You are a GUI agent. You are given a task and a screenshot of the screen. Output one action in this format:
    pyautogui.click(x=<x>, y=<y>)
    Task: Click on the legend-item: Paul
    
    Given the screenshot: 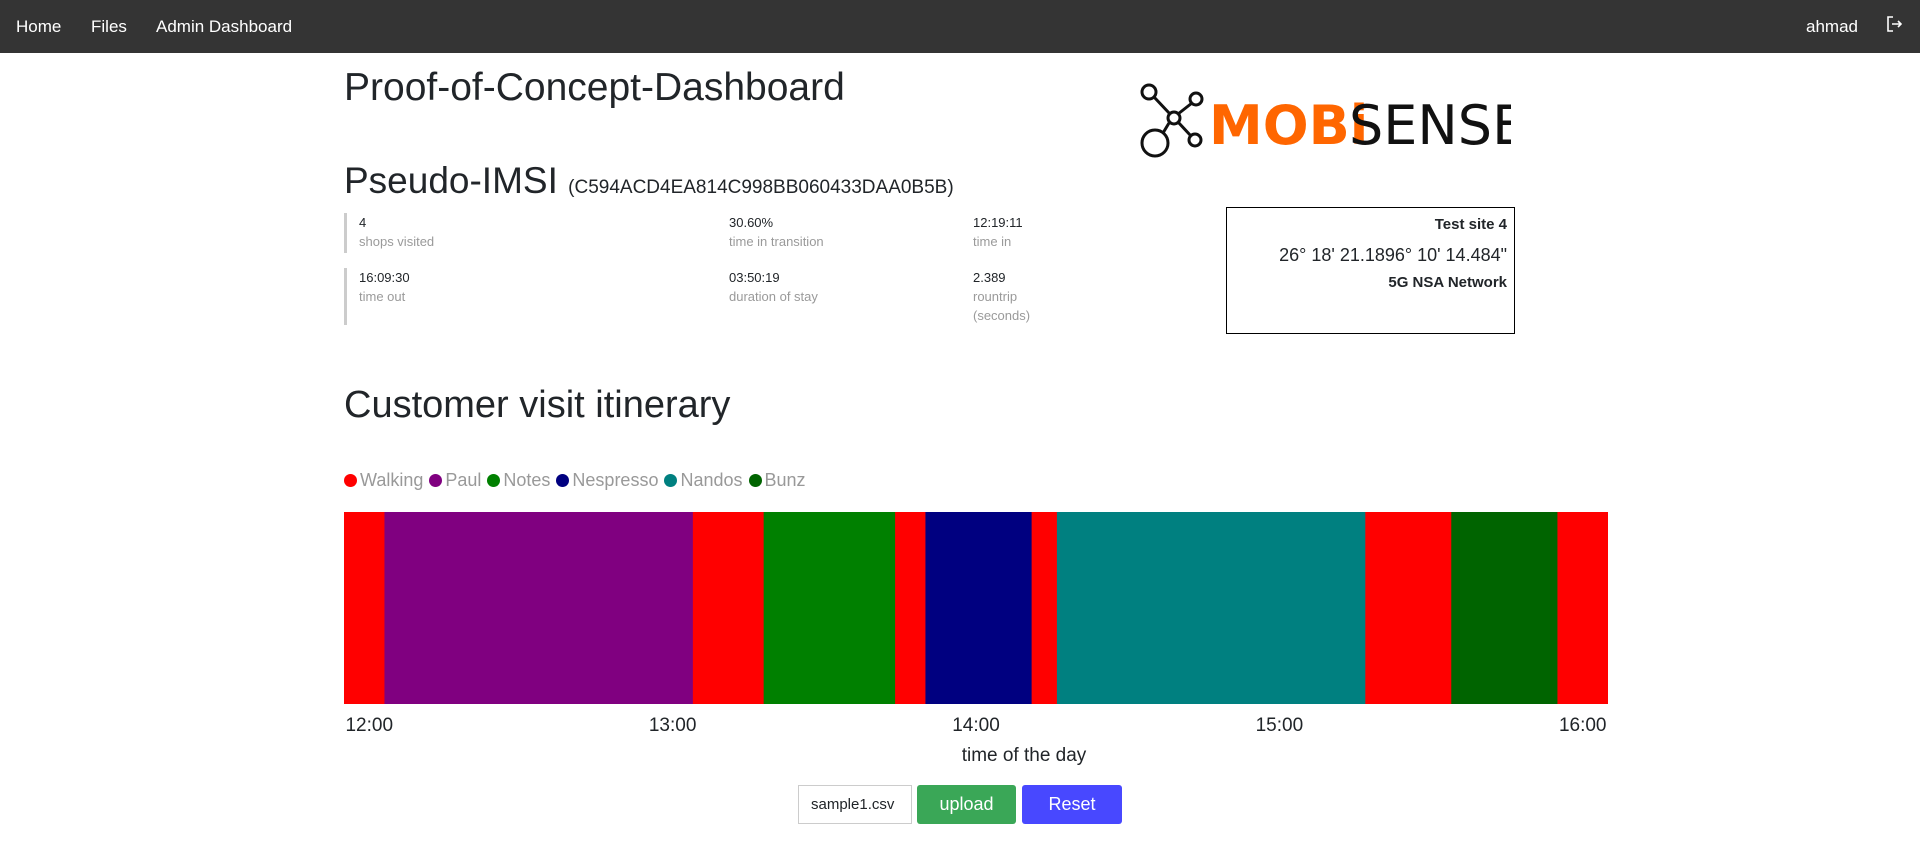 What is the action you would take?
    pyautogui.click(x=455, y=480)
    